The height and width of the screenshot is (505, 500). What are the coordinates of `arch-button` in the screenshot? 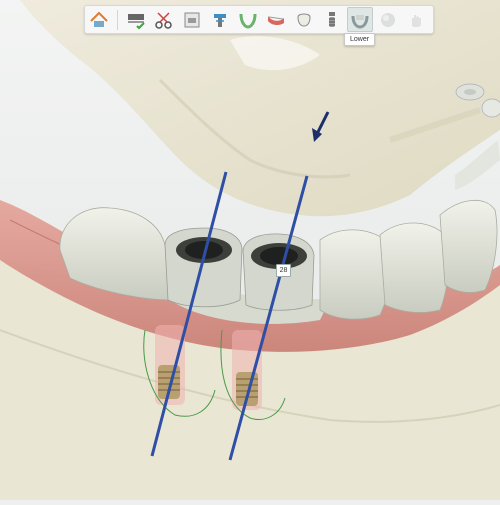 It's located at (248, 19).